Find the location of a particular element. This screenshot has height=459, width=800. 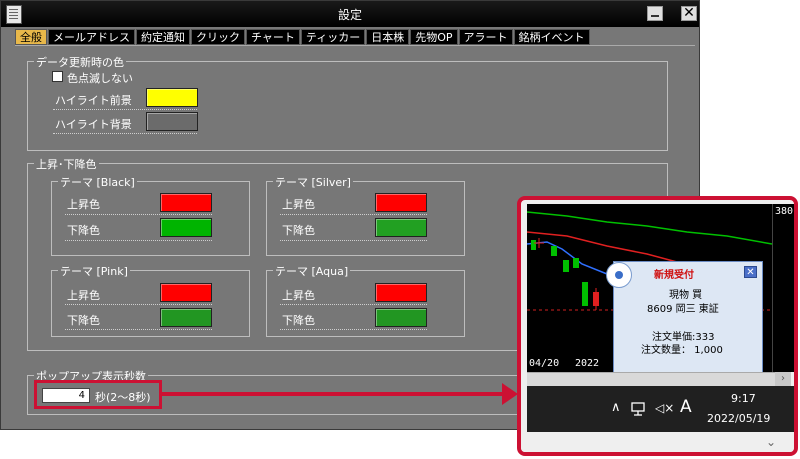

aqua-up-color-swatch is located at coordinates (401, 292).